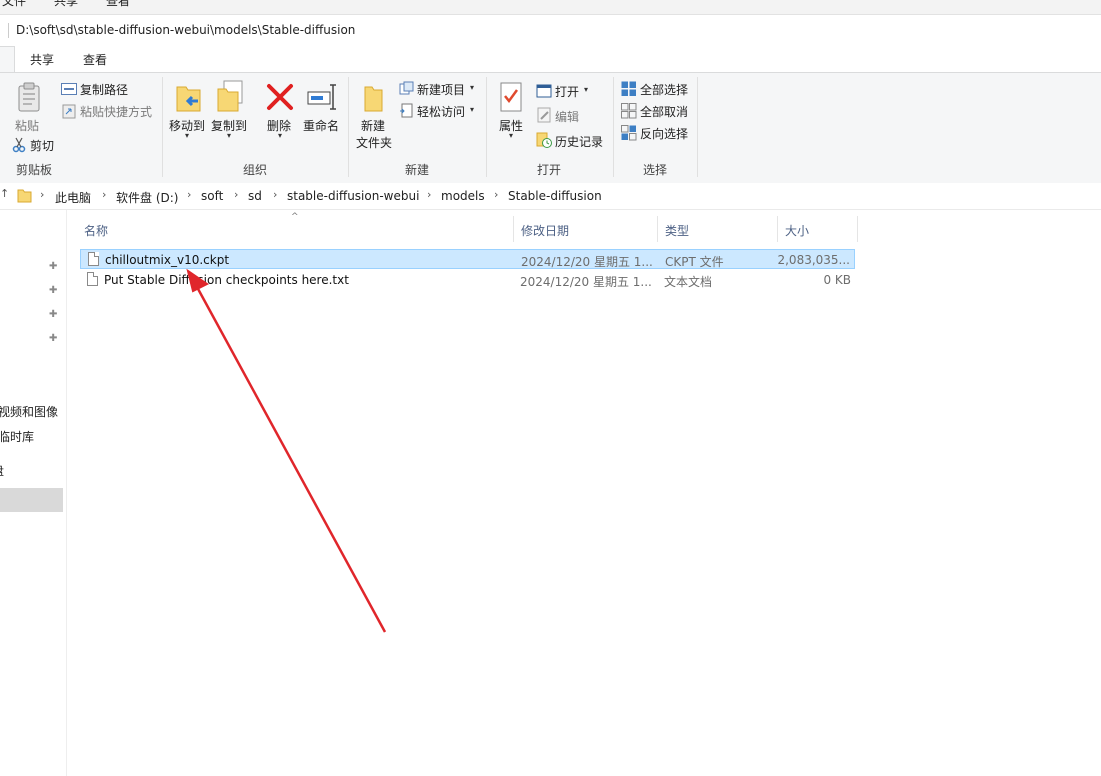  Describe the element at coordinates (7, 59) in the screenshot. I see `tab-home-edge` at that location.